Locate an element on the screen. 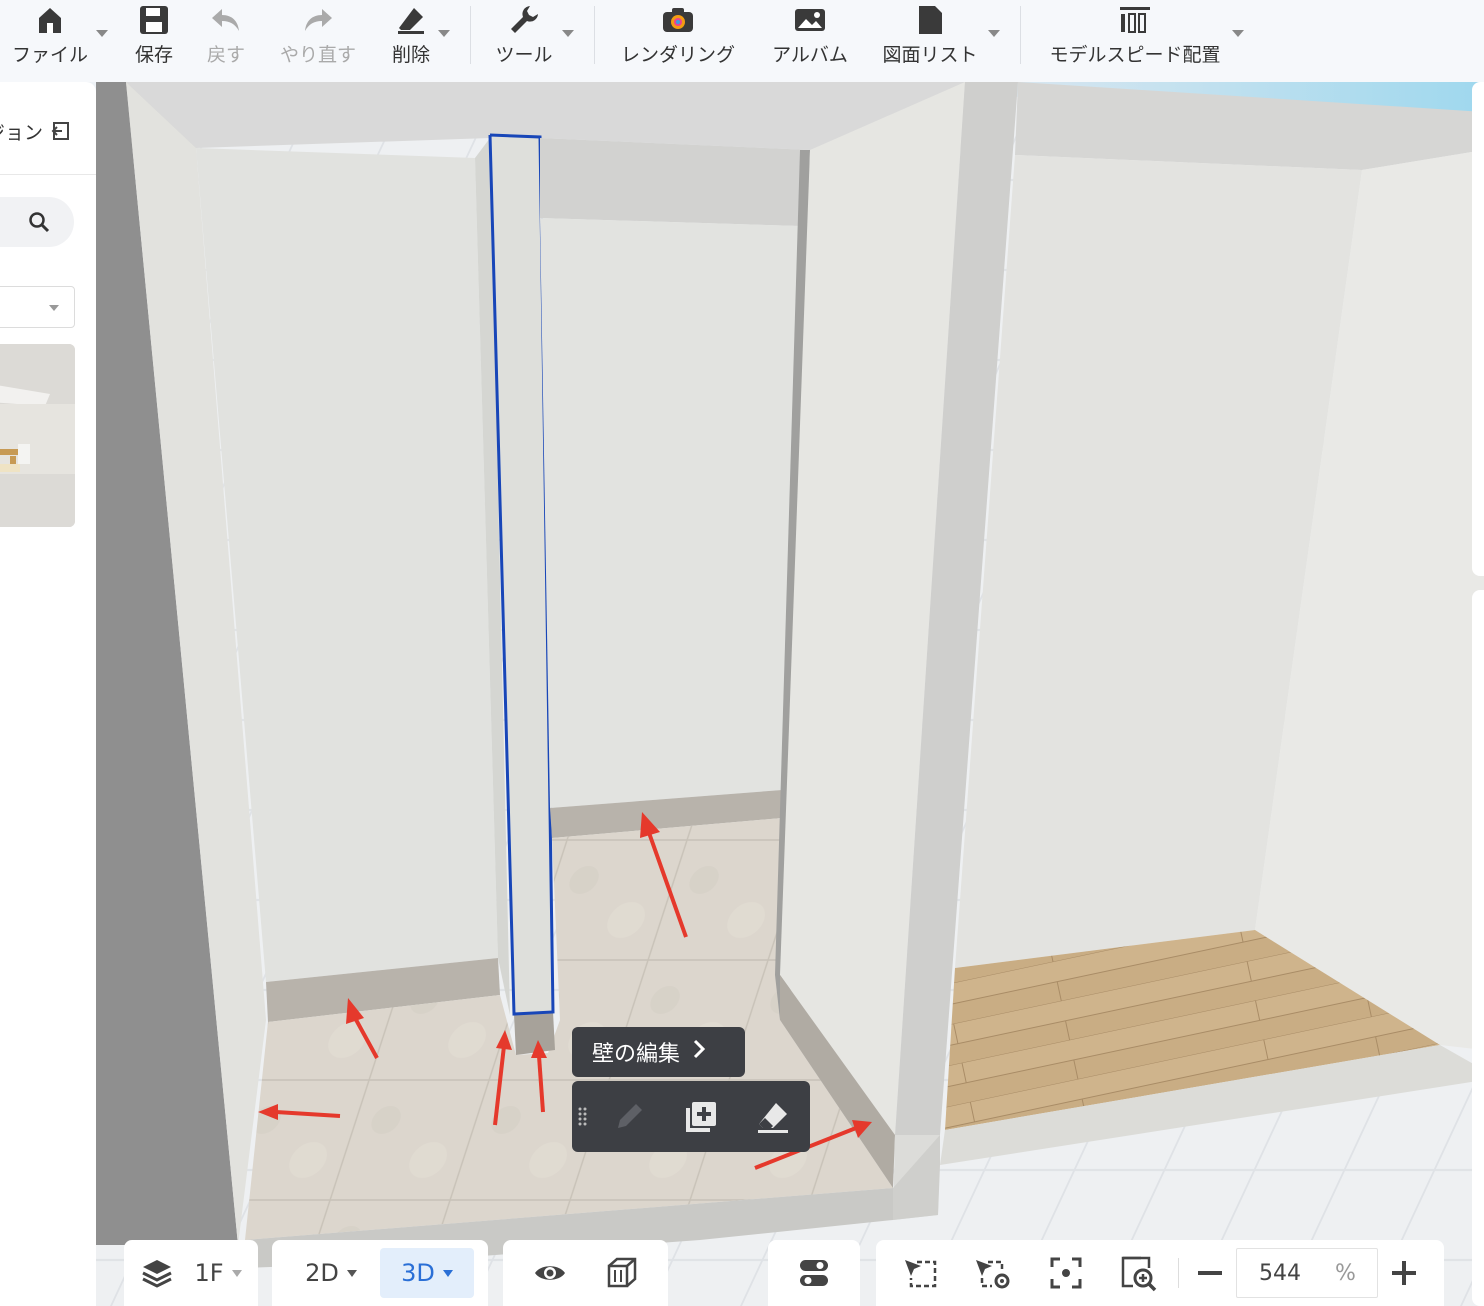  view-2d-label: 2D is located at coordinates (322, 1273).